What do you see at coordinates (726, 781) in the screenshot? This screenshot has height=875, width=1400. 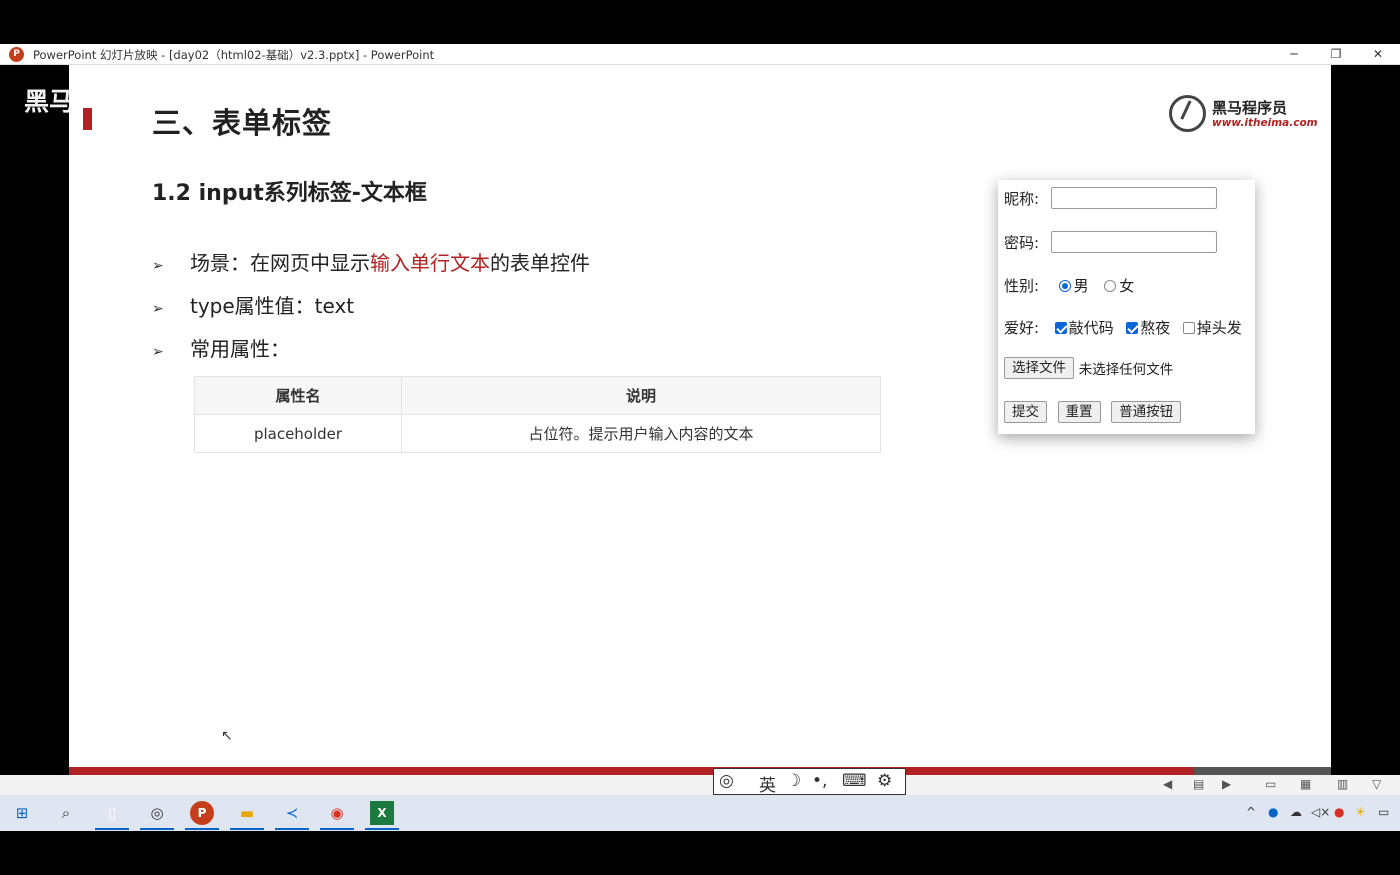 I see `ime-logo-icon: ◎` at bounding box center [726, 781].